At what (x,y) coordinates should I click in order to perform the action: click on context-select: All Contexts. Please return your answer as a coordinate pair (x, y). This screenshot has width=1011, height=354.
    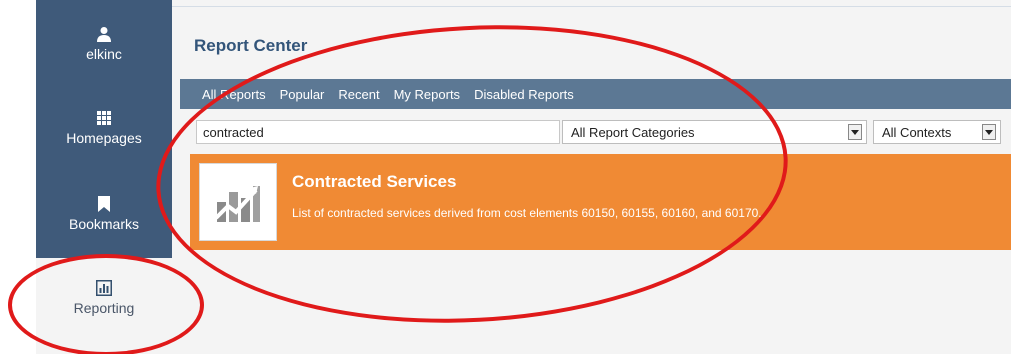
    Looking at the image, I should click on (937, 132).